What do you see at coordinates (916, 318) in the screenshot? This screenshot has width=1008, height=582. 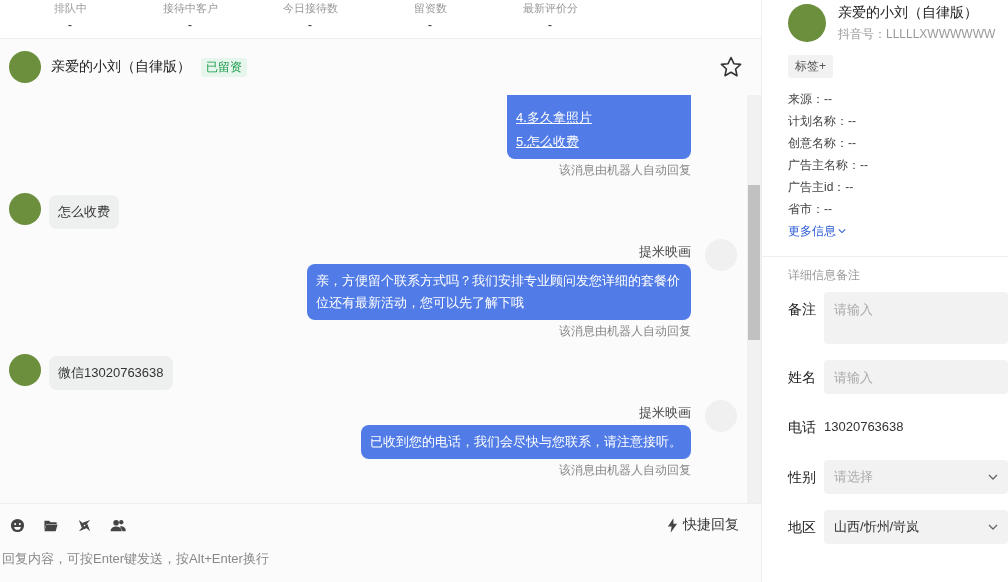 I see `remark-field: 请输入` at bounding box center [916, 318].